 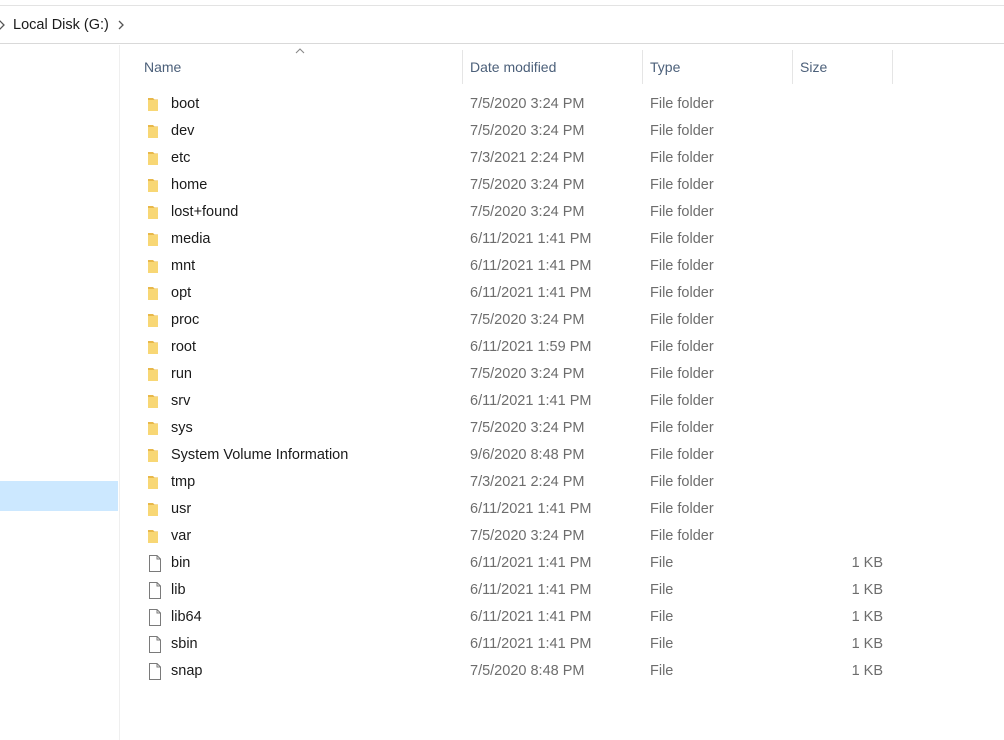 I want to click on column-header-type: Type, so click(x=718, y=67).